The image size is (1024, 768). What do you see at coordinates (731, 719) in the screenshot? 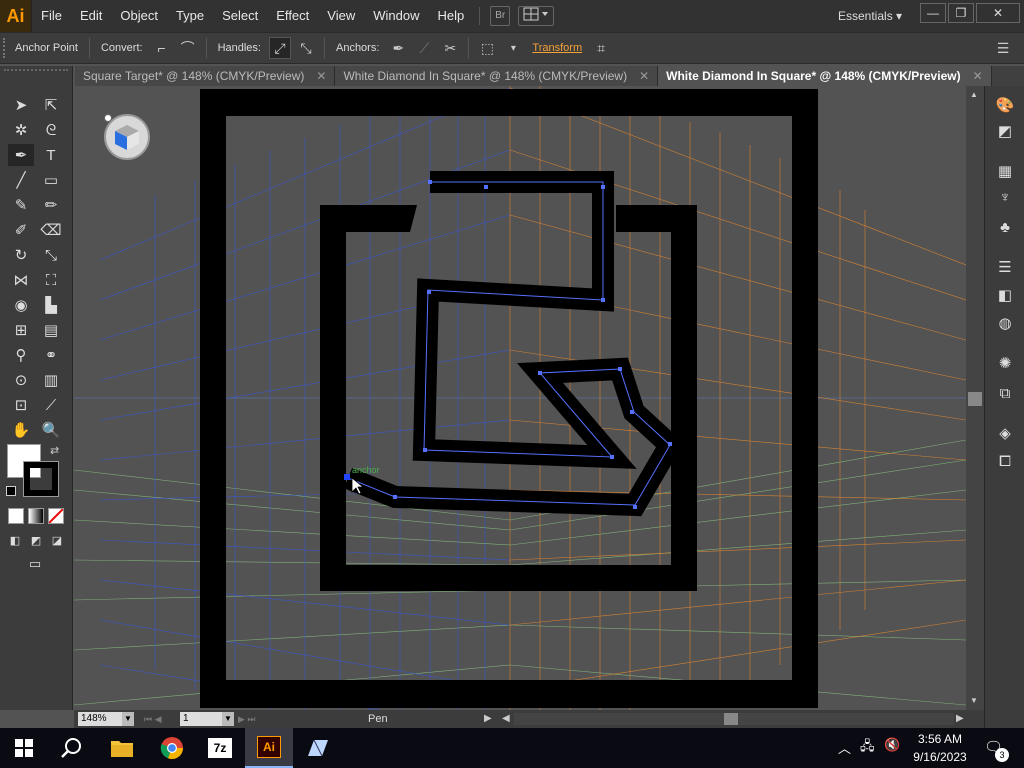
I see `horizontal-scroll-thumb` at bounding box center [731, 719].